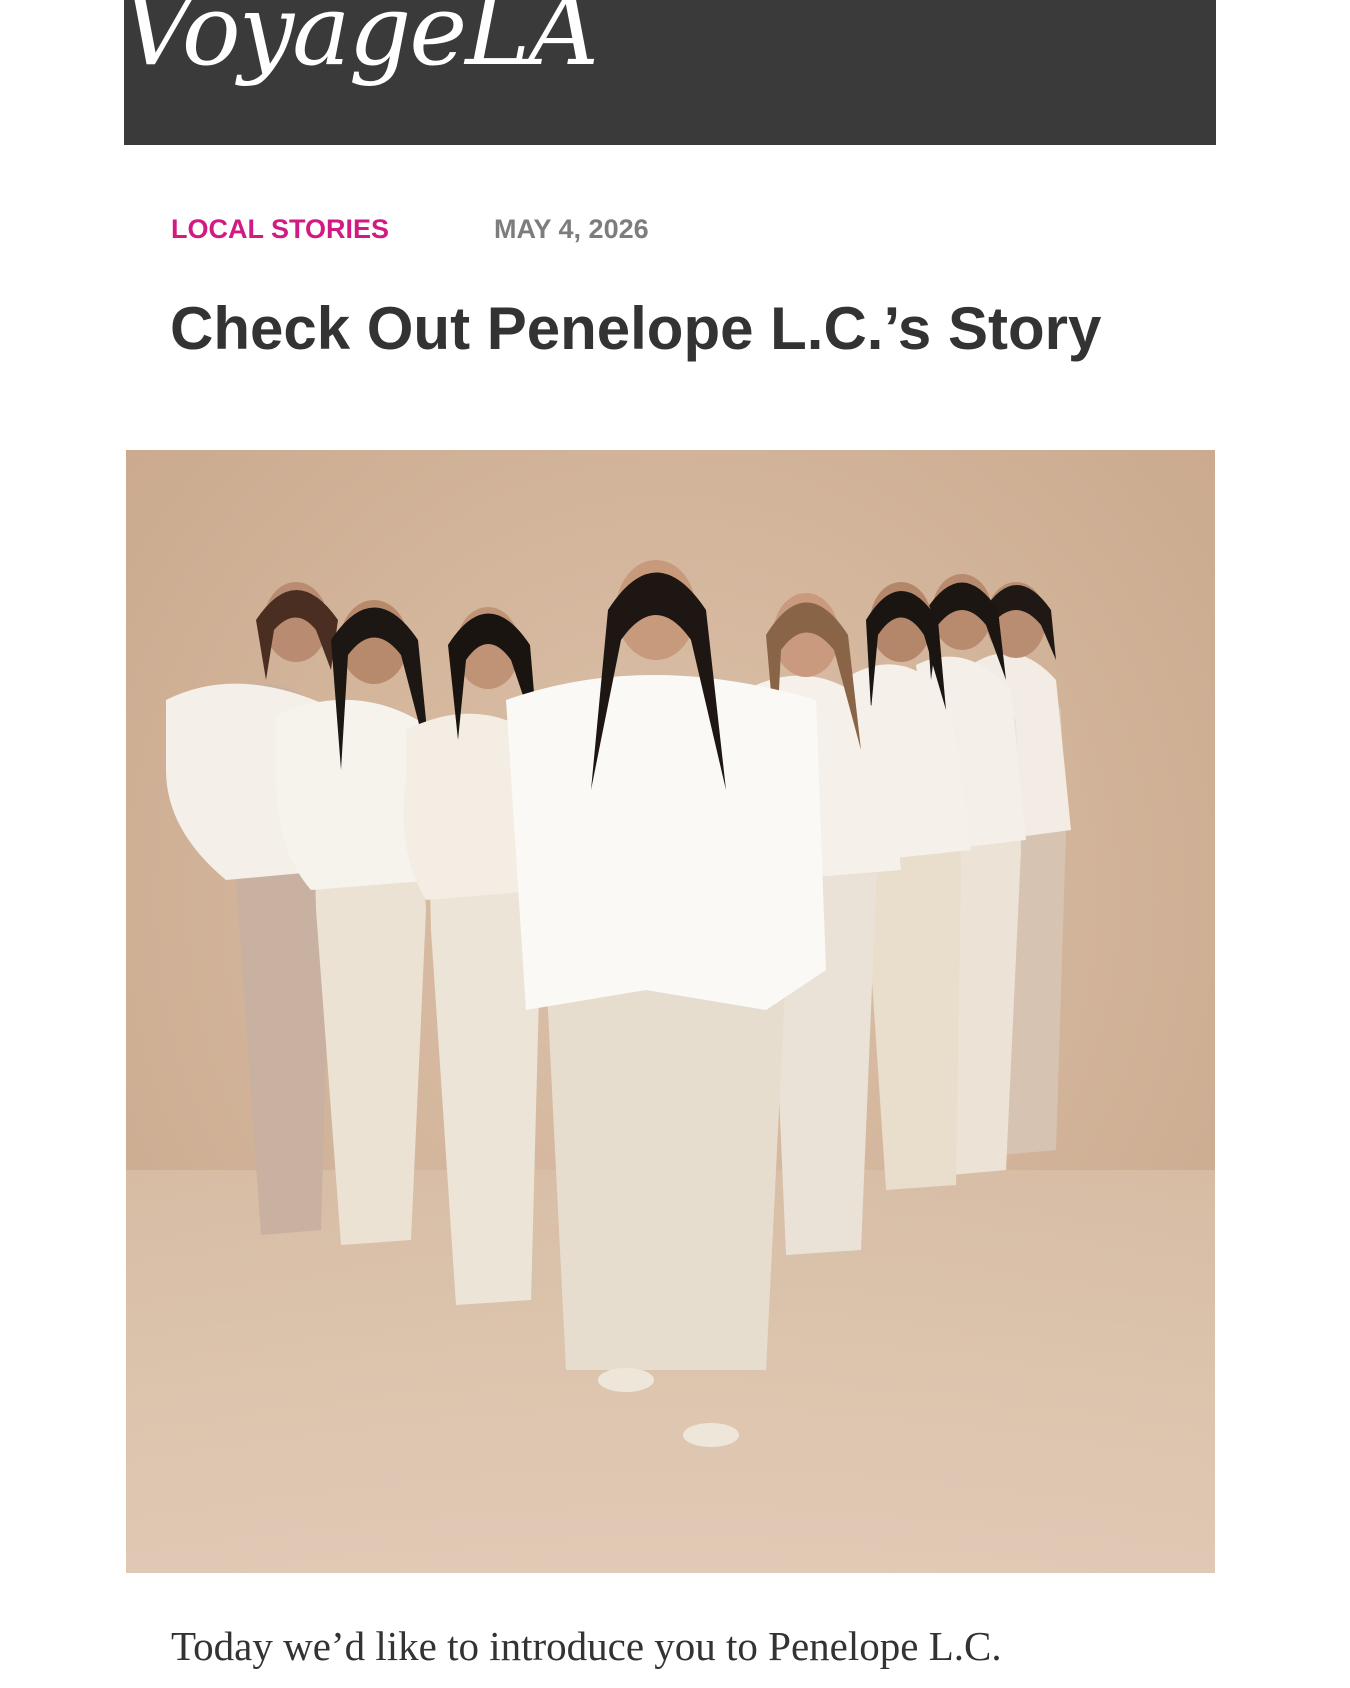 The image size is (1350, 1688). I want to click on article-title: Check Out Penelope L.C.’s Story, so click(636, 328).